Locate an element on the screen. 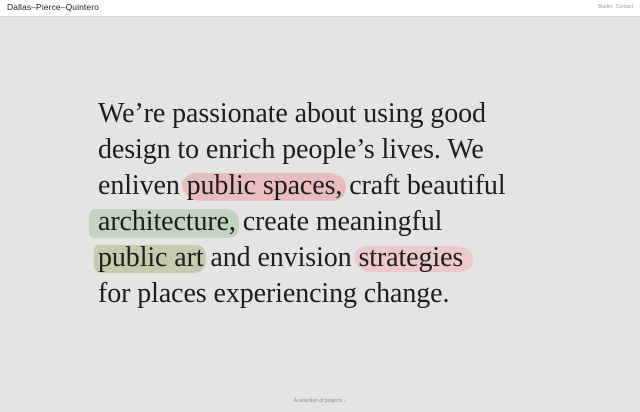  hero-text: enliven is located at coordinates (142, 185).